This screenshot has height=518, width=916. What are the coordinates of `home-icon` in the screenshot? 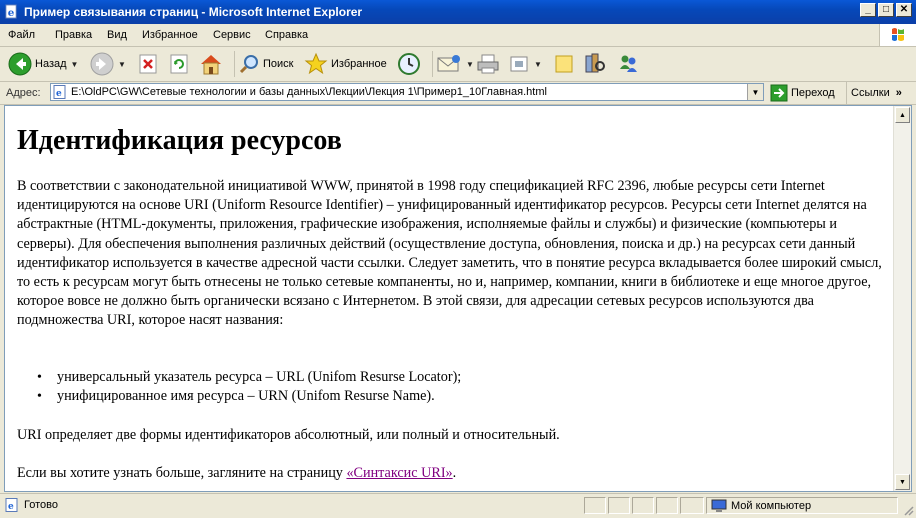 It's located at (211, 65).